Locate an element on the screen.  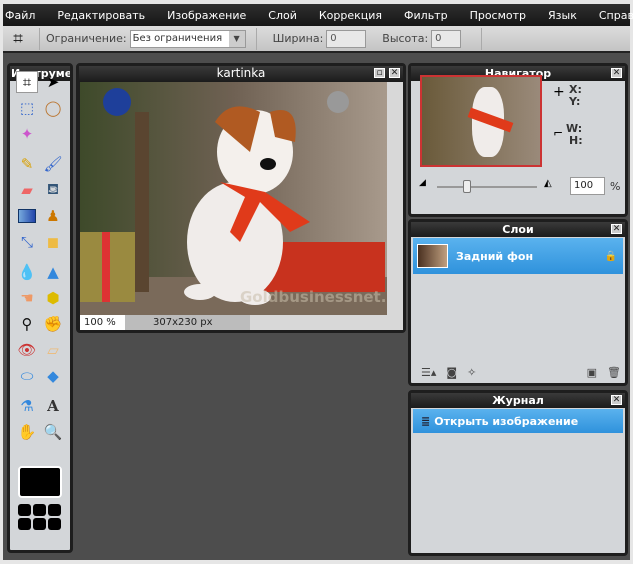
percent-label: % is located at coordinates (615, 186).